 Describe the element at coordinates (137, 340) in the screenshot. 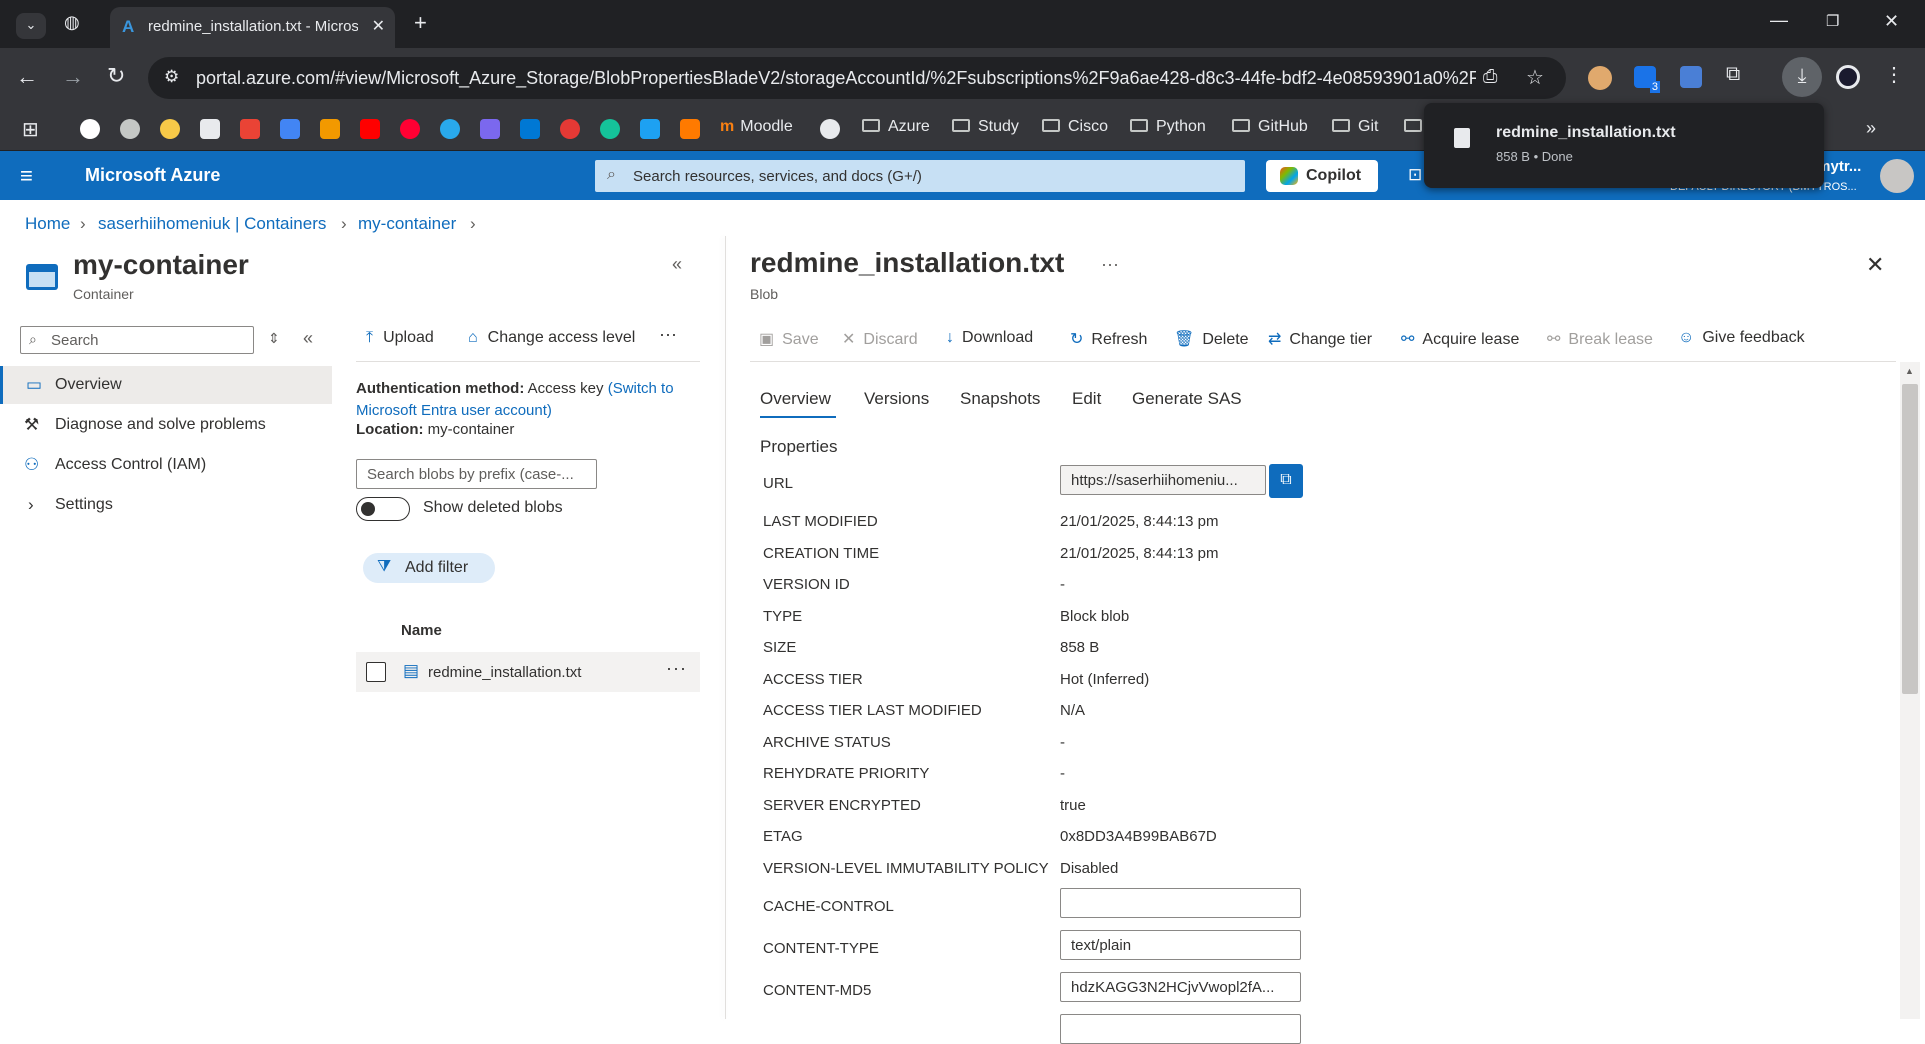

I see `menu-search-input: ⌕ Search` at that location.